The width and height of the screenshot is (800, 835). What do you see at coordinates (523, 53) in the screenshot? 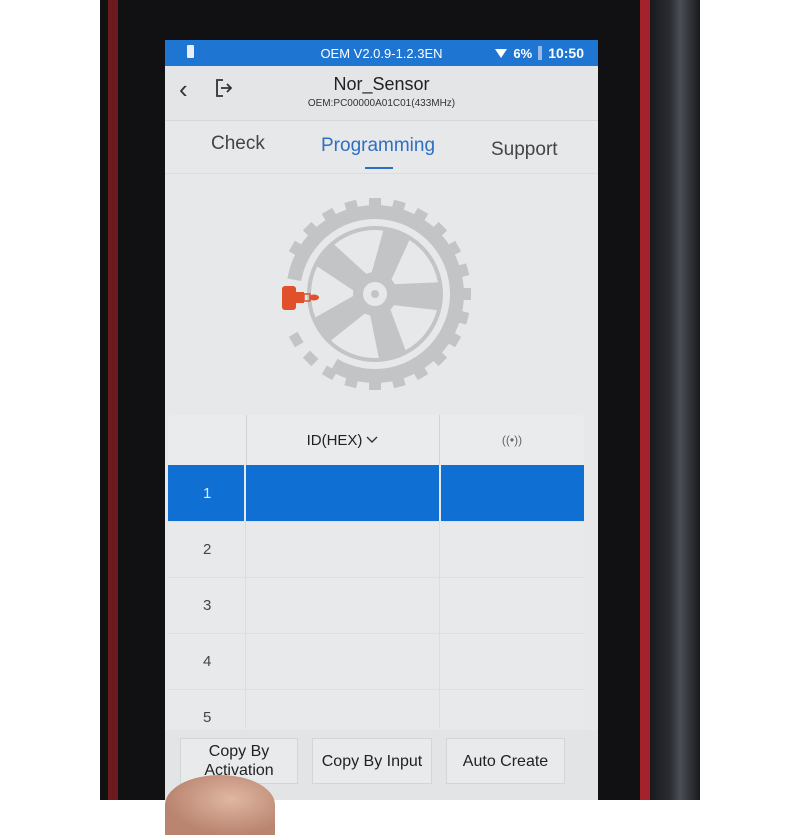
I see `battery-percent: 6%` at bounding box center [523, 53].